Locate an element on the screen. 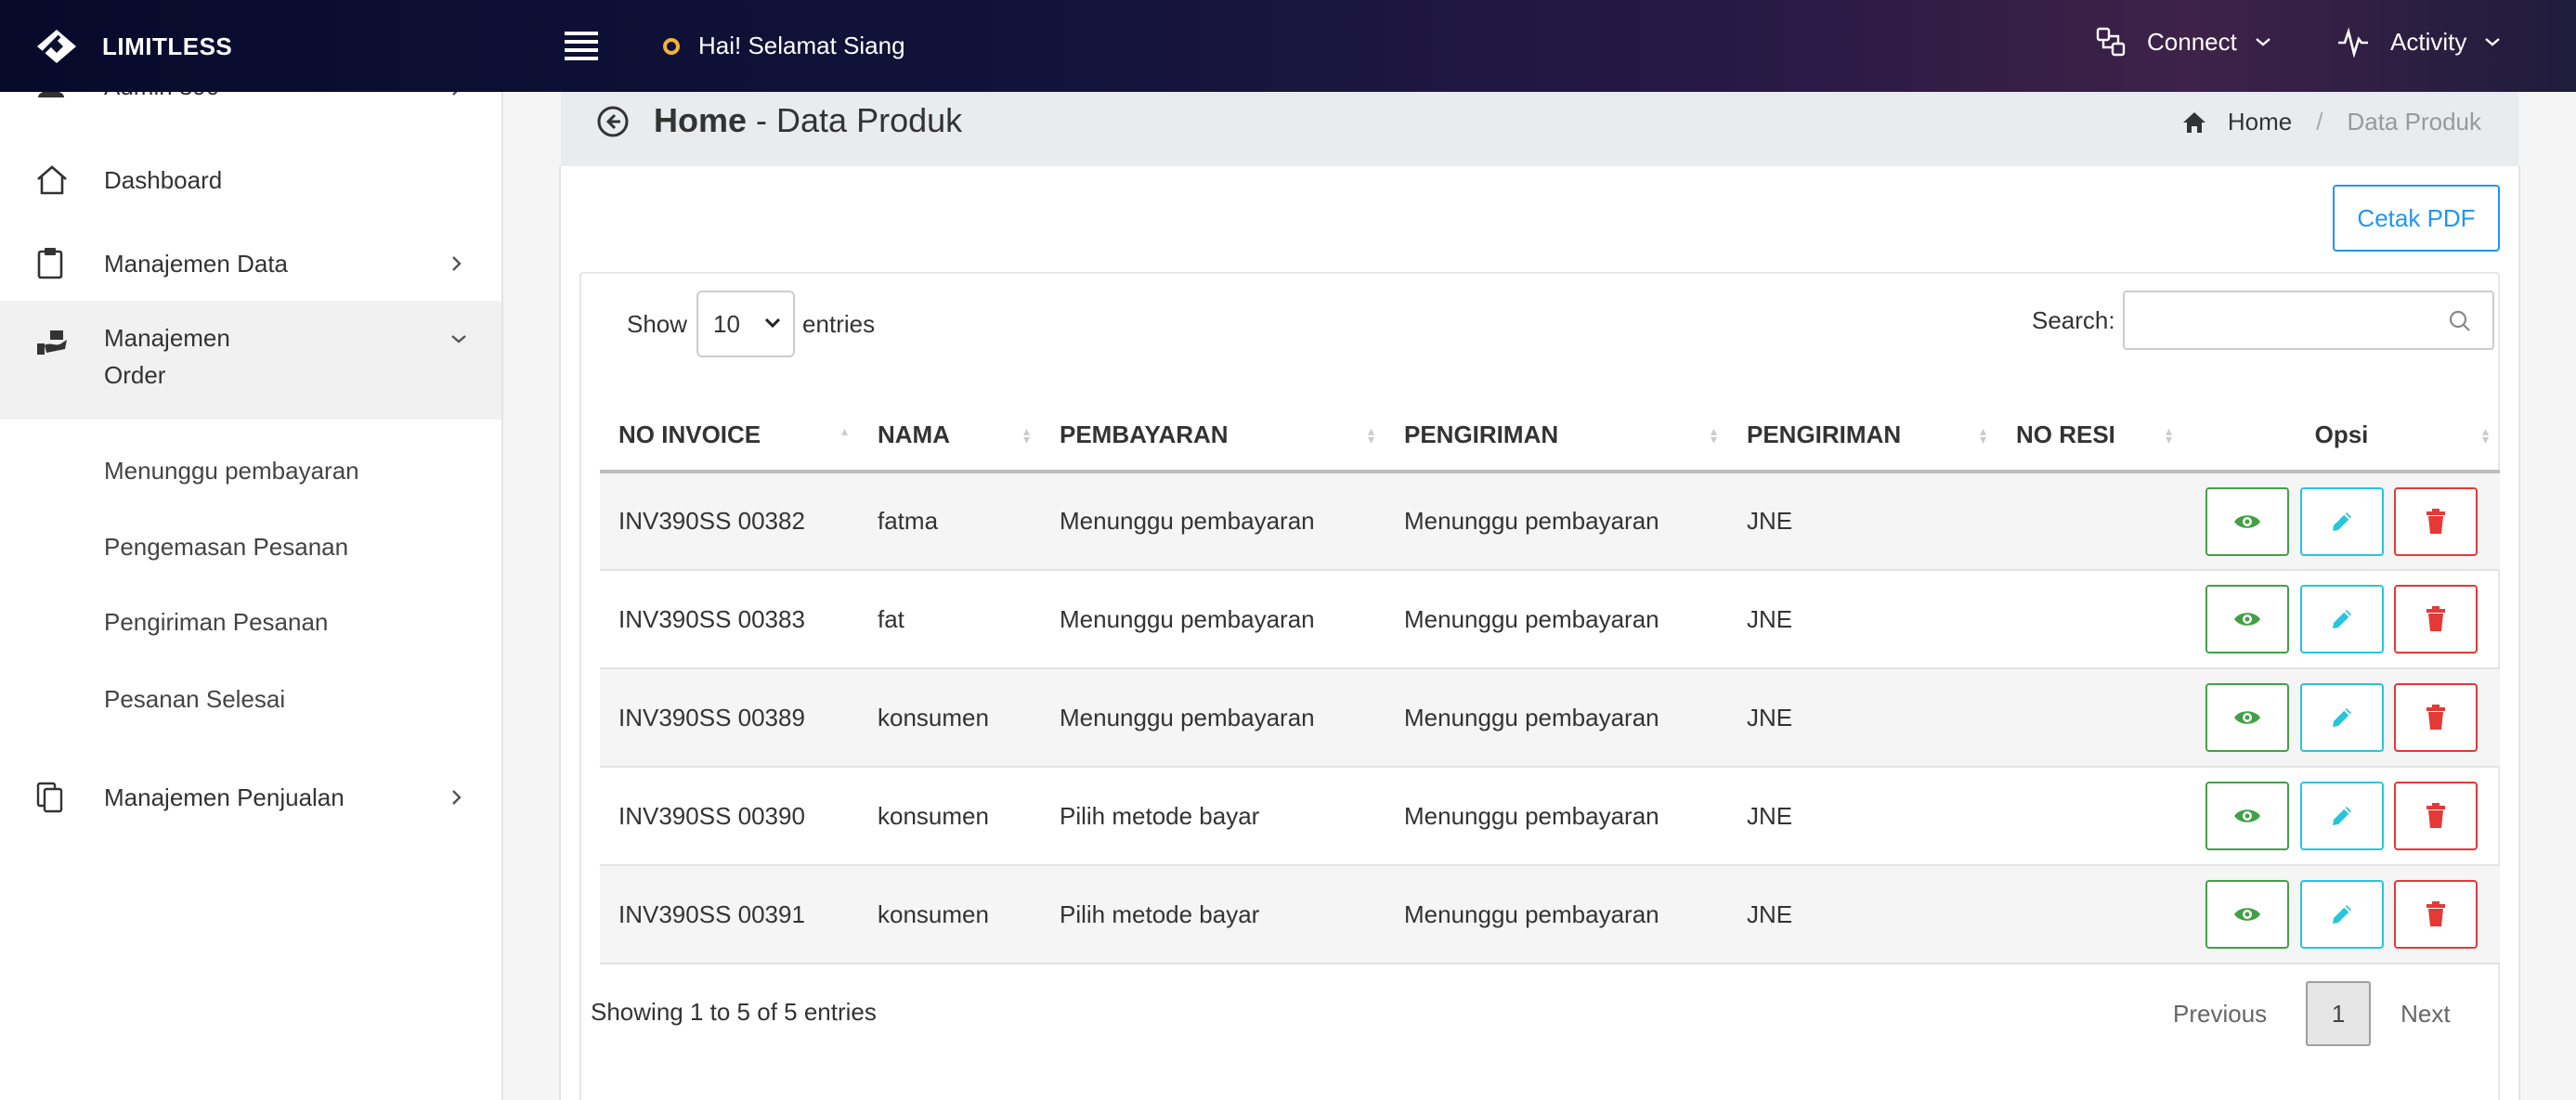 Image resolution: width=2576 pixels, height=1100 pixels. home-icon is located at coordinates (2193, 122).